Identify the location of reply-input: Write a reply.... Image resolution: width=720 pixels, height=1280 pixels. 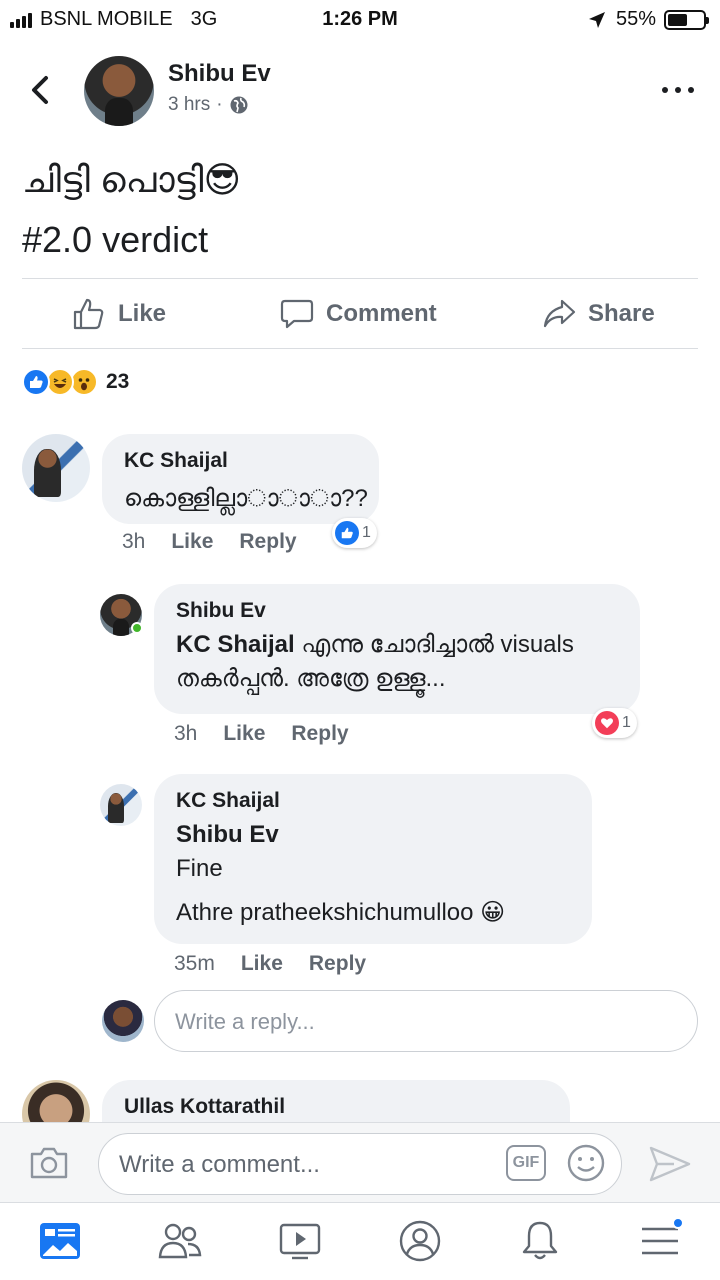
(426, 1021).